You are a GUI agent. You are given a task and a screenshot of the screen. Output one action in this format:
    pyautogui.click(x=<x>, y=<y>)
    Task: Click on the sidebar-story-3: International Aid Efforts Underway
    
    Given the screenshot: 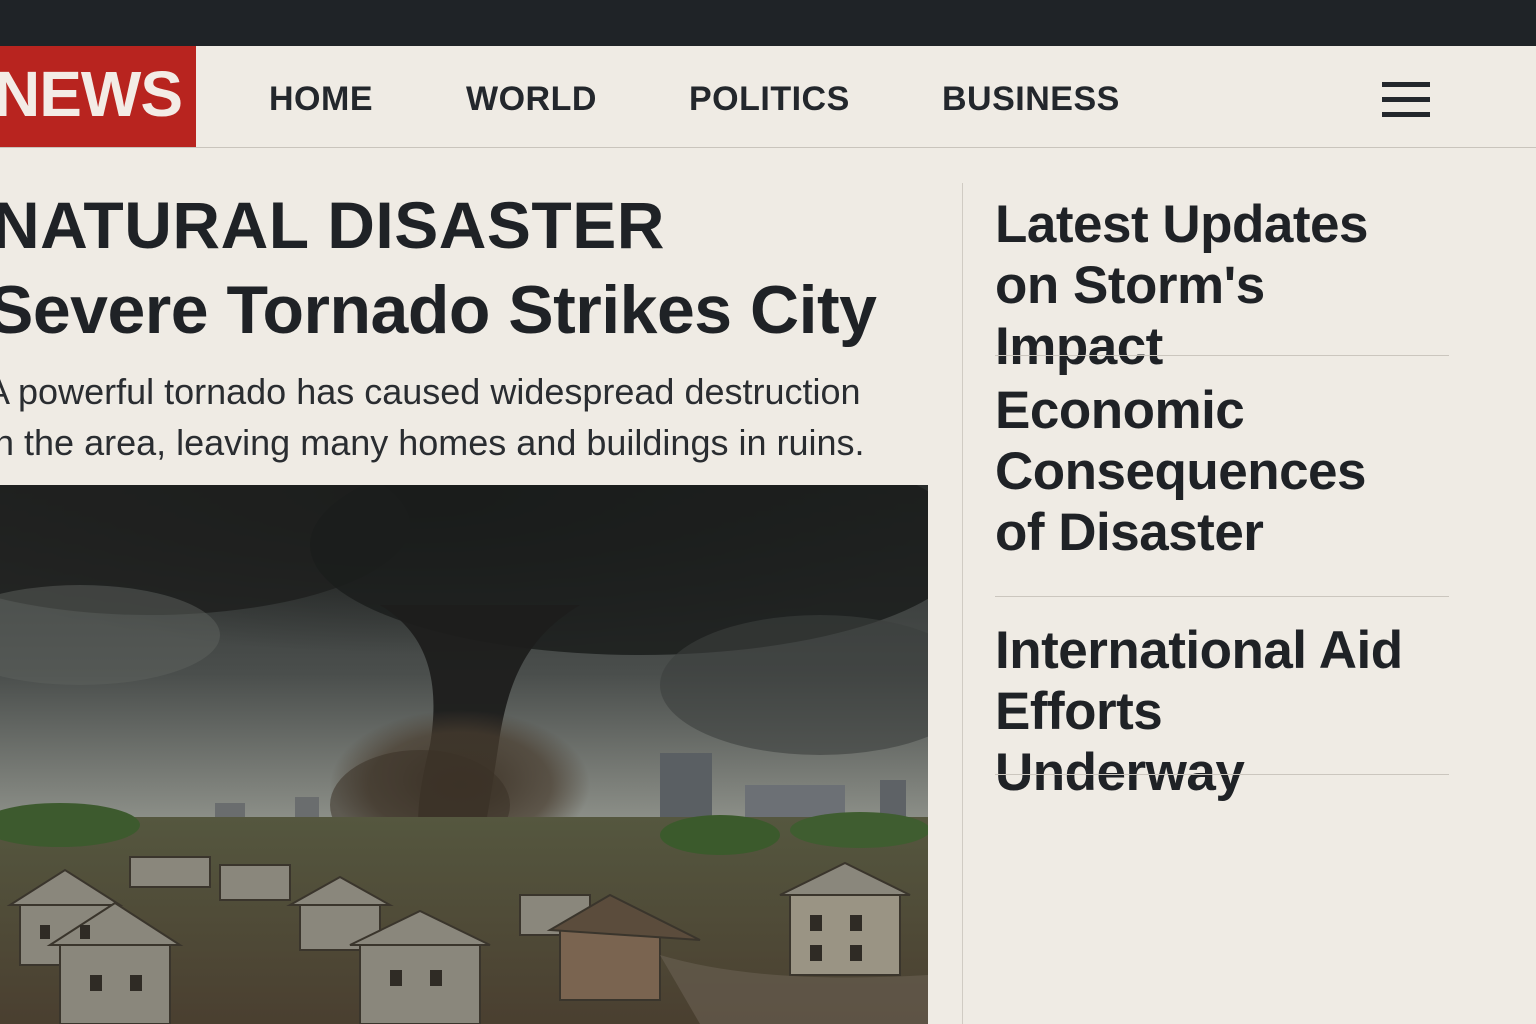 What is the action you would take?
    pyautogui.click(x=1222, y=711)
    